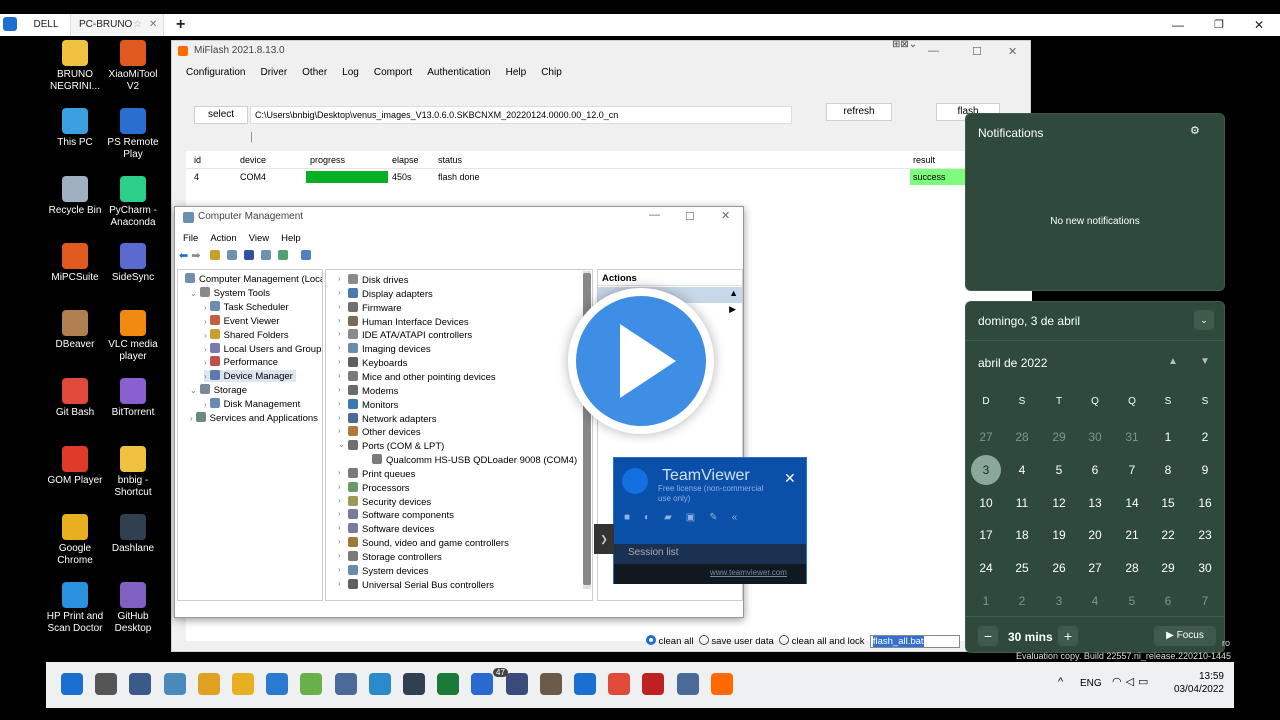 This screenshot has width=1280, height=720. Describe the element at coordinates (75, 398) in the screenshot. I see `desktop-icon: Git Bash` at that location.